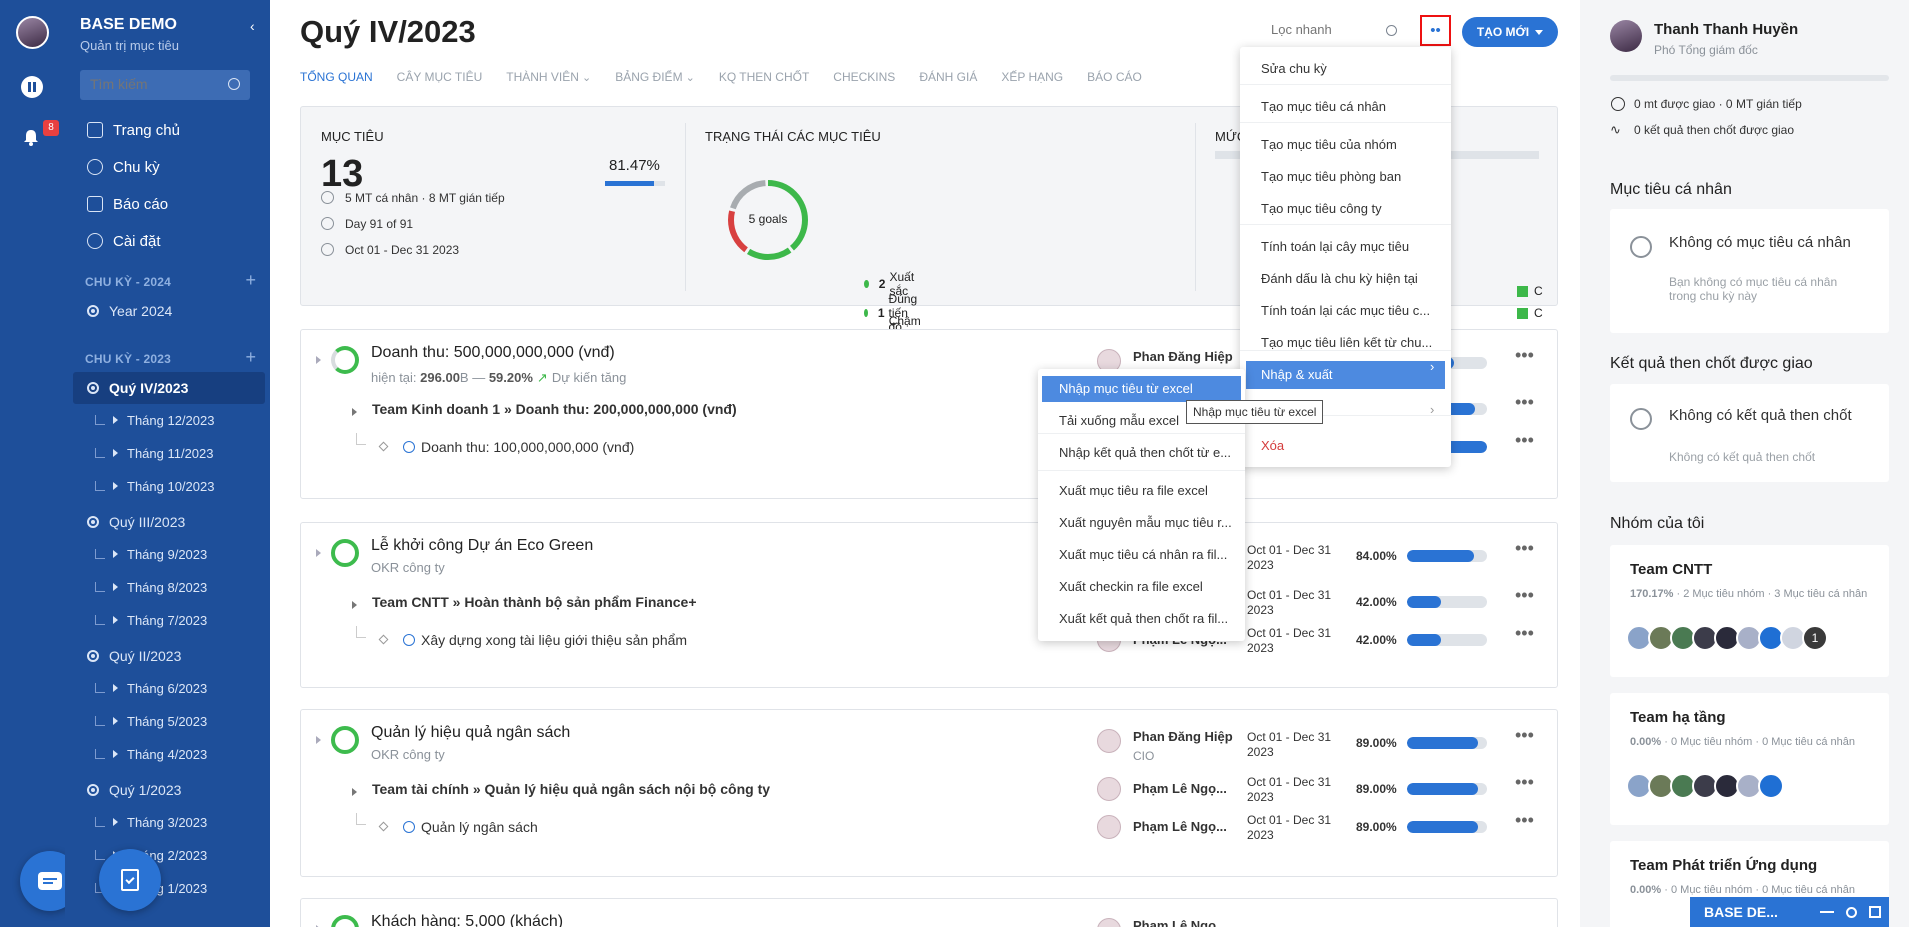 The image size is (1909, 927). Describe the element at coordinates (1827, 912) in the screenshot. I see `minimize-icon` at that location.